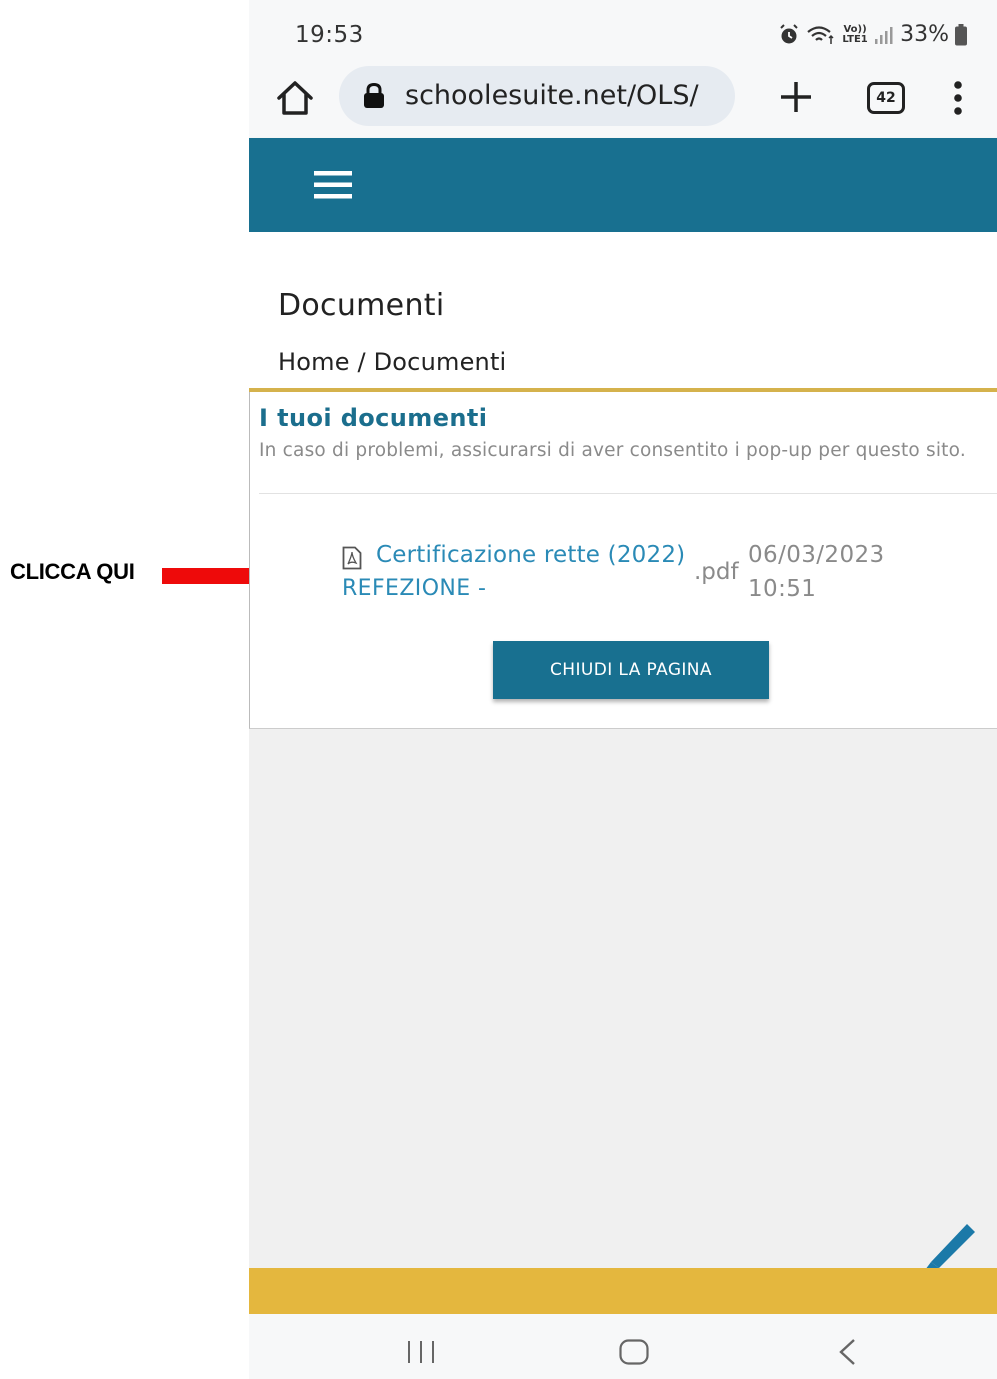 The image size is (997, 1379). I want to click on hamburger-menu-icon, so click(333, 185).